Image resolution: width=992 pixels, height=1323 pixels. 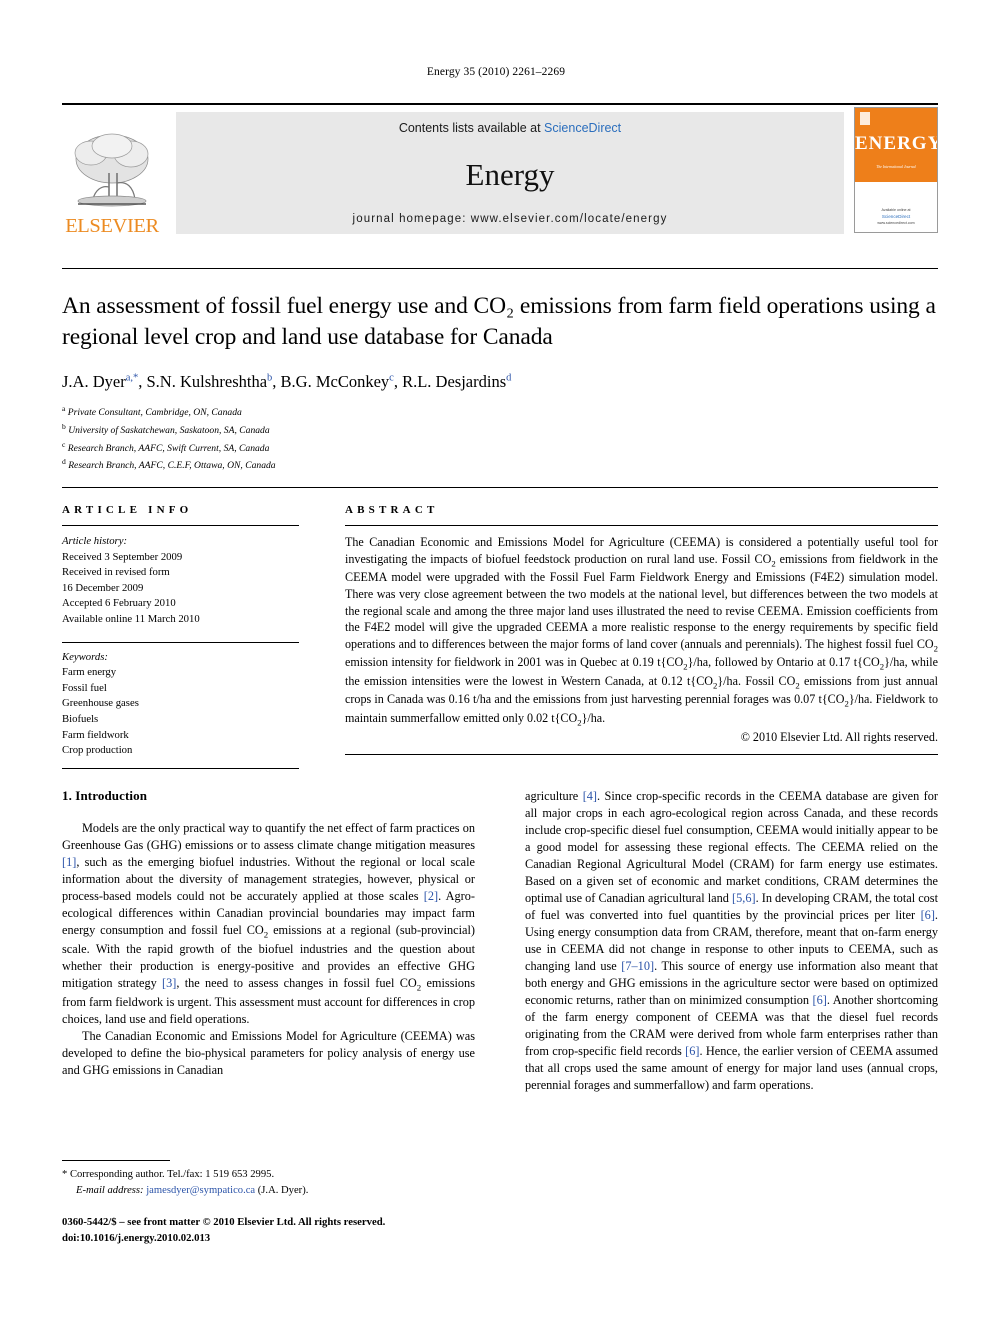 I want to click on abstract-heading-rule, so click(x=641, y=525).